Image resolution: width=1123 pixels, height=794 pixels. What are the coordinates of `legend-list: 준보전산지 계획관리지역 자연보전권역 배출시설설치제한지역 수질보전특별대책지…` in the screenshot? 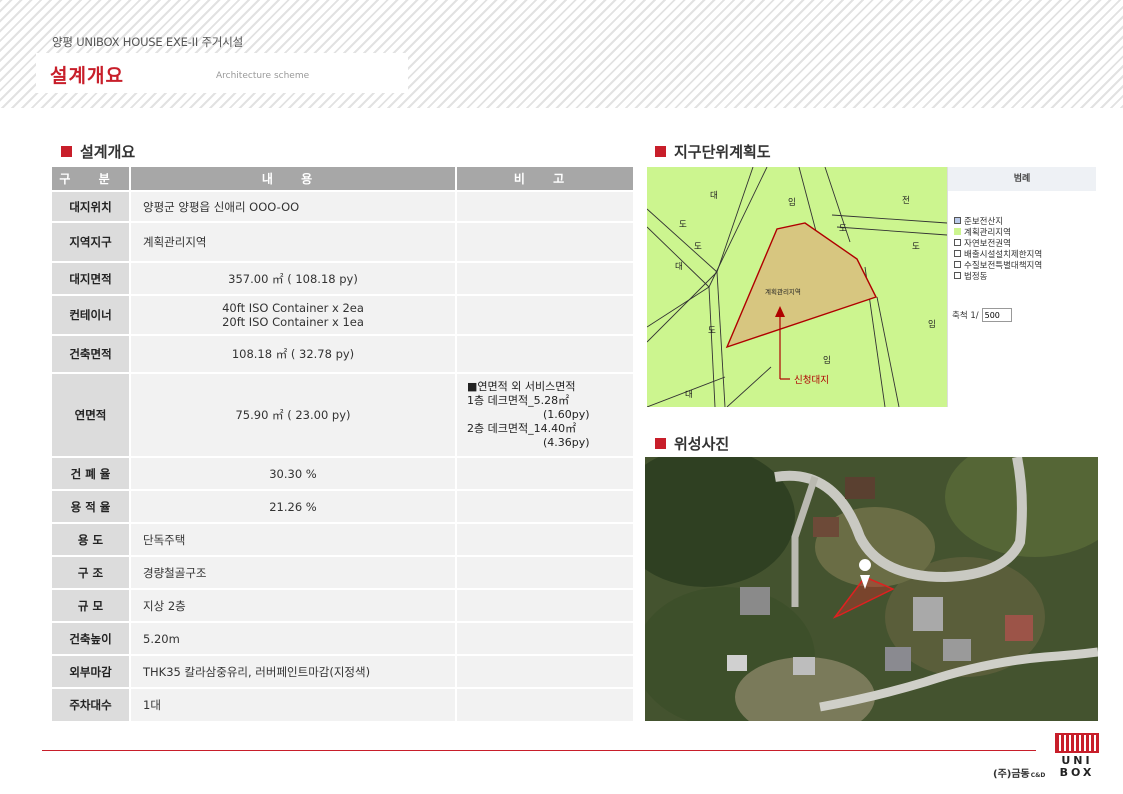 It's located at (1025, 248).